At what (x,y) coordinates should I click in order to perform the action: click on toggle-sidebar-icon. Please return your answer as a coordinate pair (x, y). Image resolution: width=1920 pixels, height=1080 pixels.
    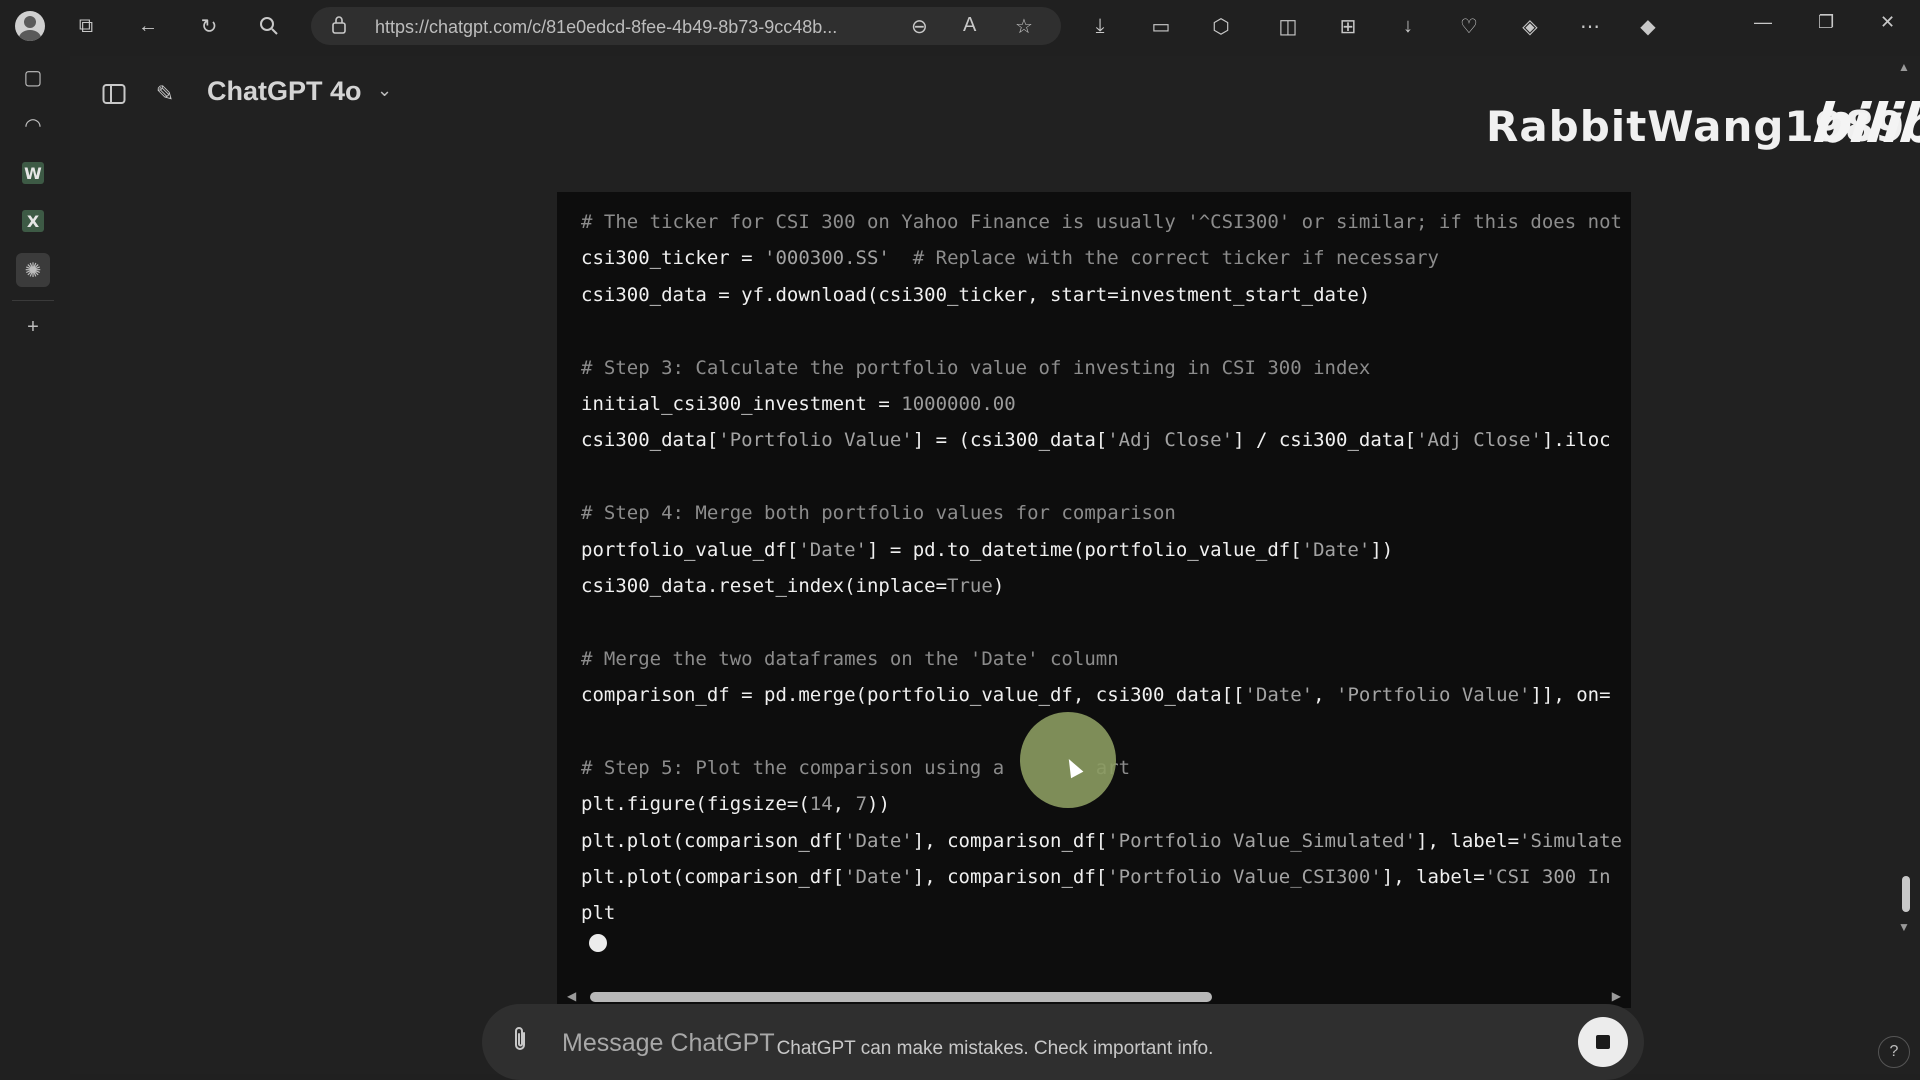
    Looking at the image, I should click on (114, 94).